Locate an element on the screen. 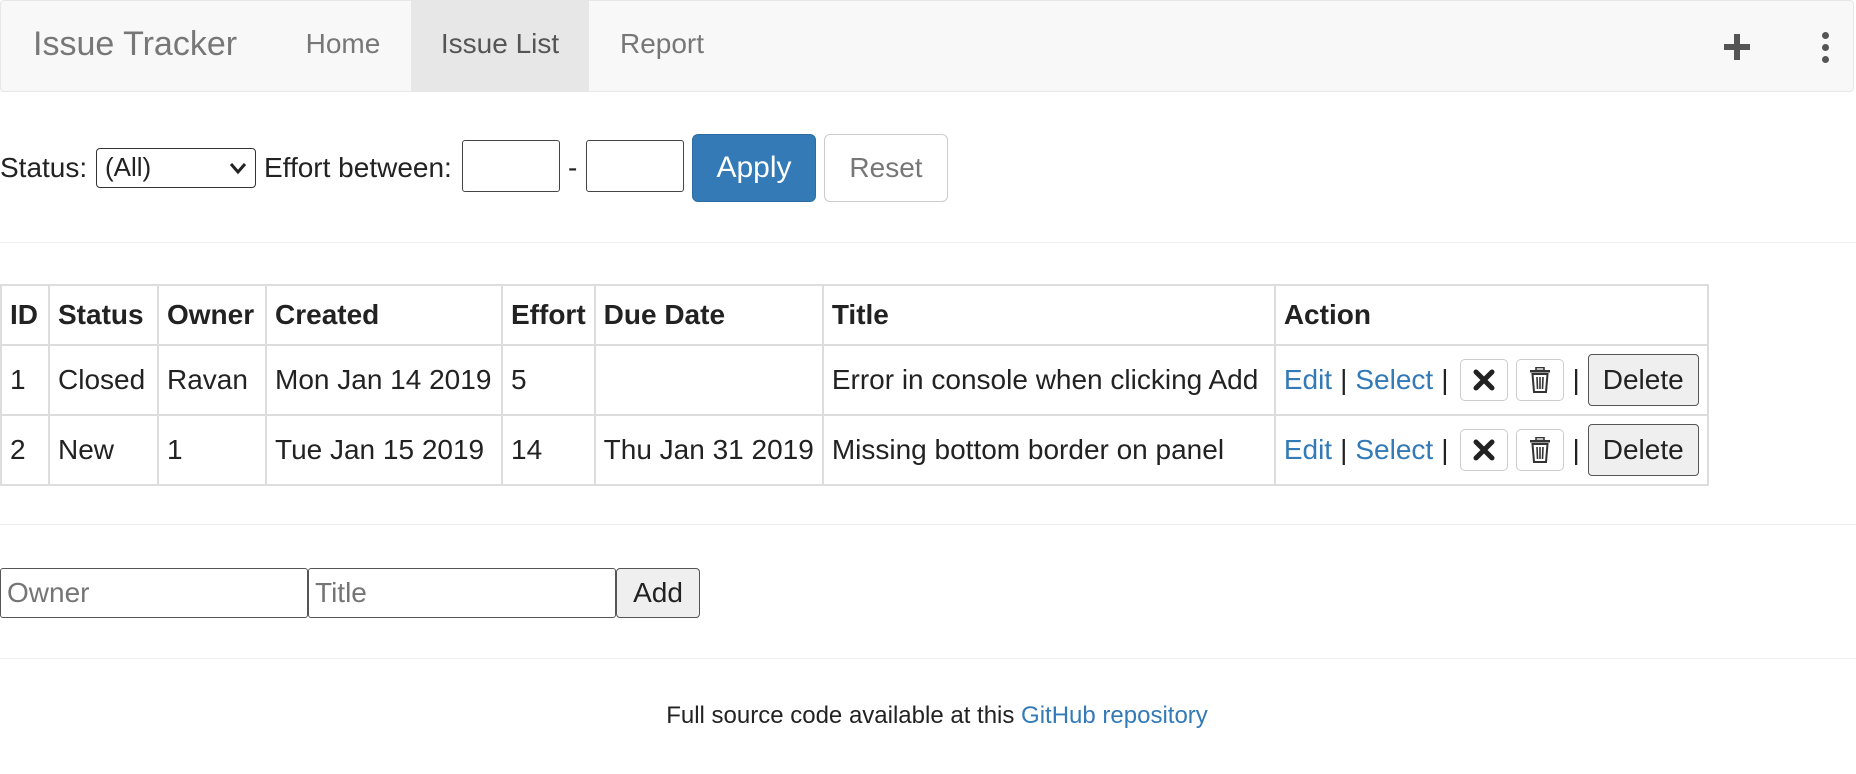  cell-id: 1 is located at coordinates (25, 380).